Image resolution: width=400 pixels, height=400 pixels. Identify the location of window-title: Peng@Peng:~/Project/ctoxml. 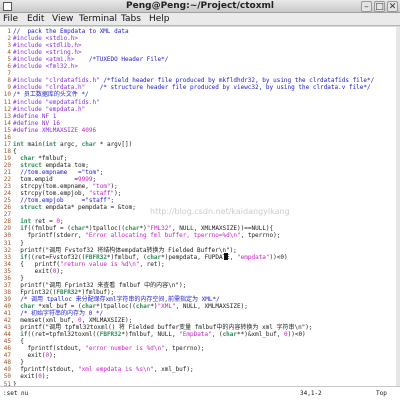
(200, 6).